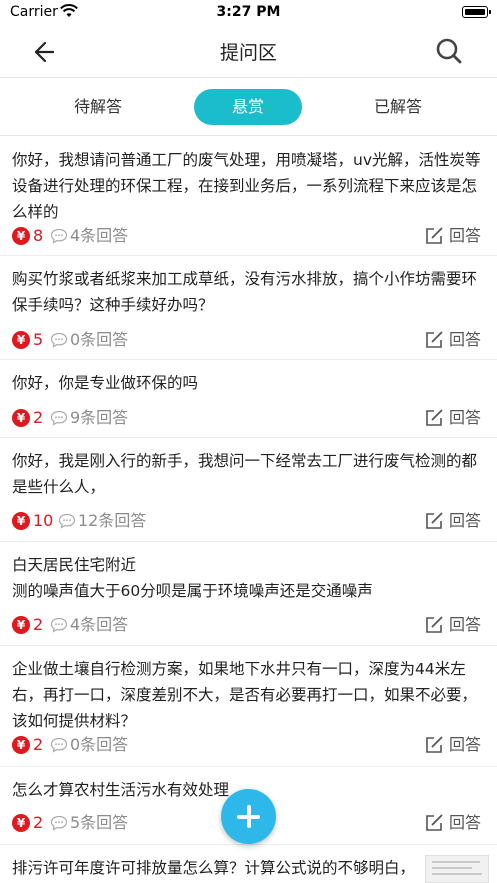  What do you see at coordinates (38, 235) in the screenshot?
I see `reward-amount: 8` at bounding box center [38, 235].